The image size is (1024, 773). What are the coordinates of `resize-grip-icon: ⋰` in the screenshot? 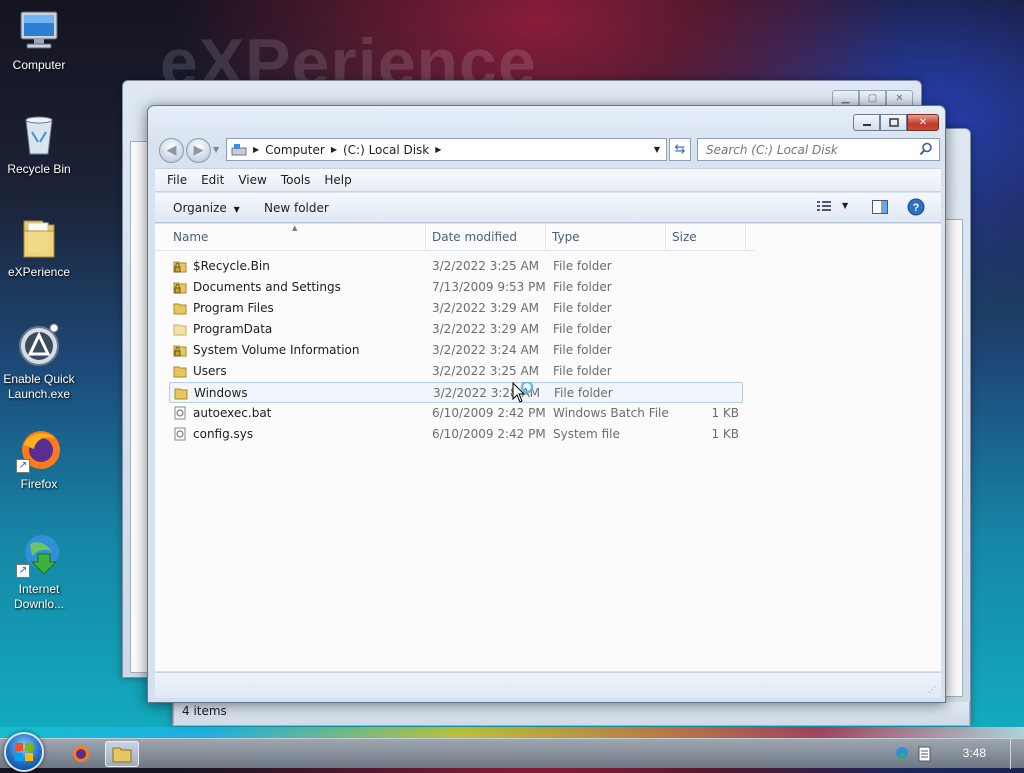 It's located at (933, 690).